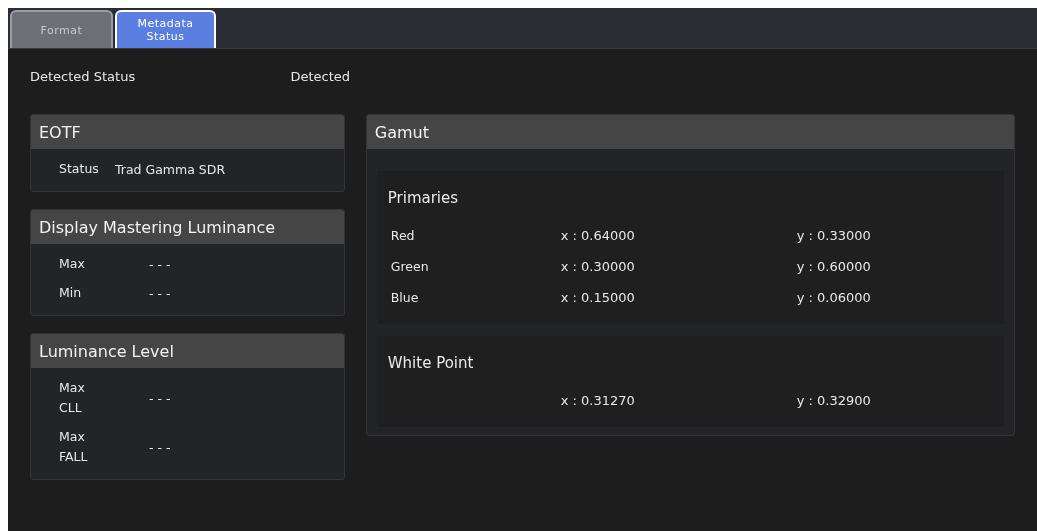 The width and height of the screenshot is (1037, 531). Describe the element at coordinates (187, 132) in the screenshot. I see `panel-title: EOTF` at that location.